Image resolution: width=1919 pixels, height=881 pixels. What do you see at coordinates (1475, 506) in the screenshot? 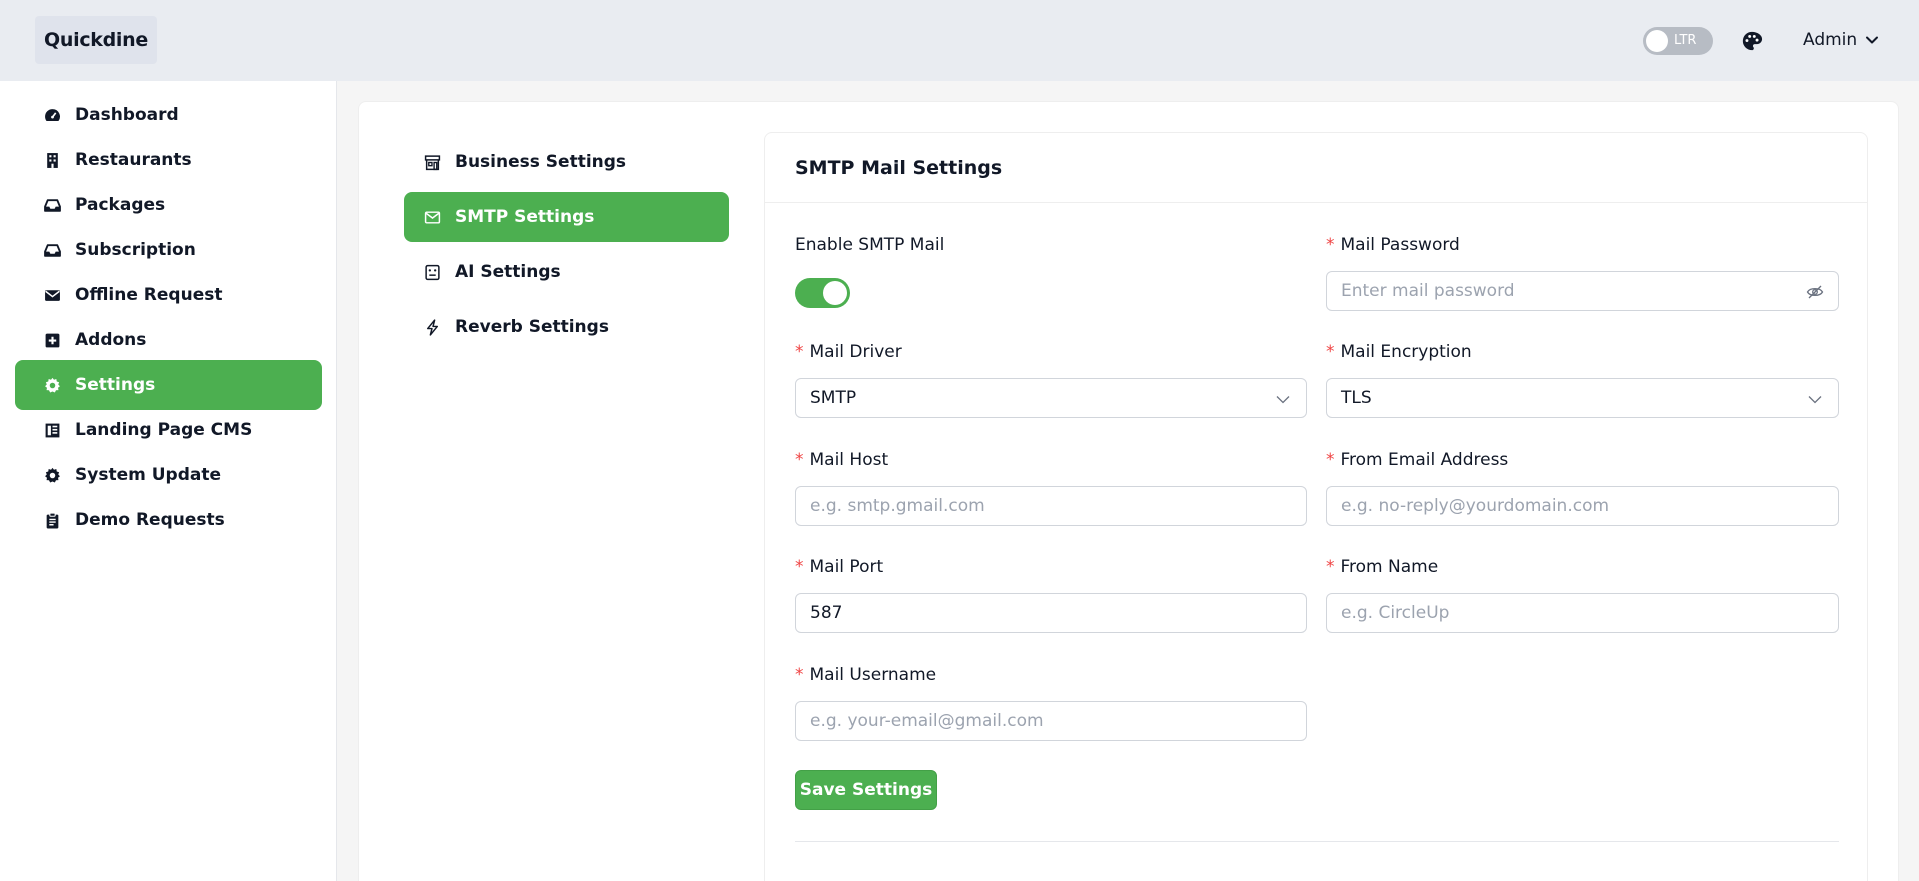
I see `from-email-placeholder: e.g. no-reply@yourdomain.com` at bounding box center [1475, 506].